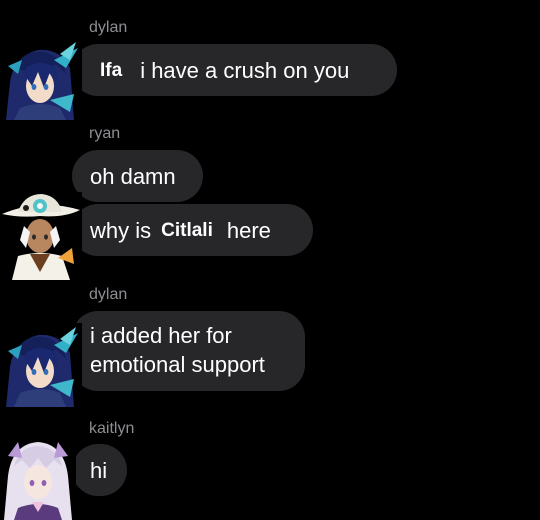 The height and width of the screenshot is (520, 540). I want to click on message-line: emotional support, so click(177, 364).